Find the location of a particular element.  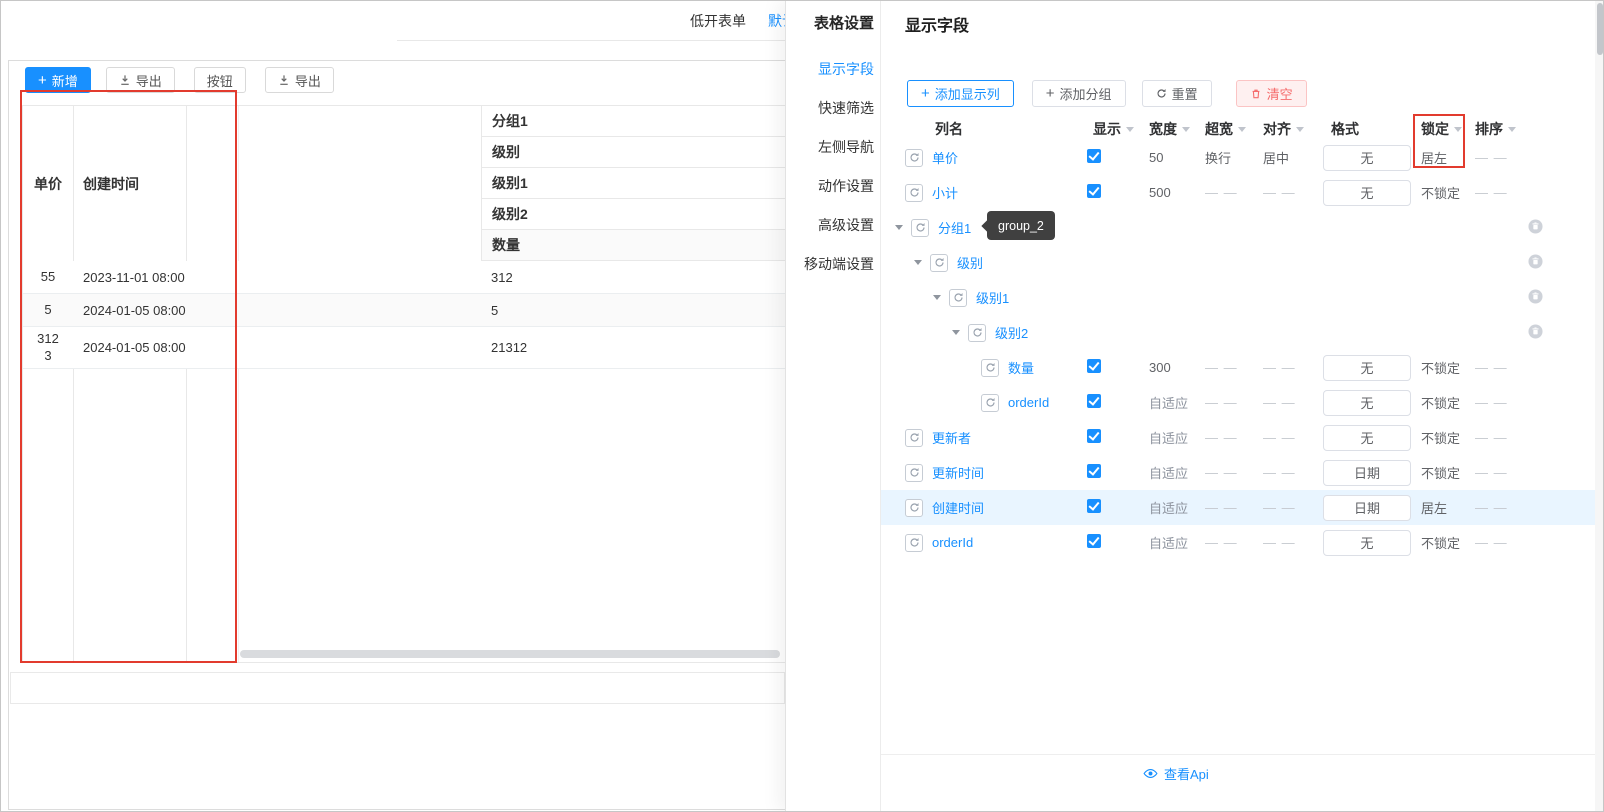

clear-button: 清空 is located at coordinates (1271, 93).